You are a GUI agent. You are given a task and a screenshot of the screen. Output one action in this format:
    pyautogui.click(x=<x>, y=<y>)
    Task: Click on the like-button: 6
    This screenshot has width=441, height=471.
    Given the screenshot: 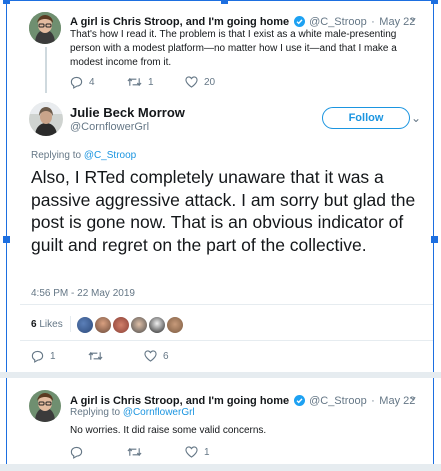 What is the action you would take?
    pyautogui.click(x=156, y=356)
    